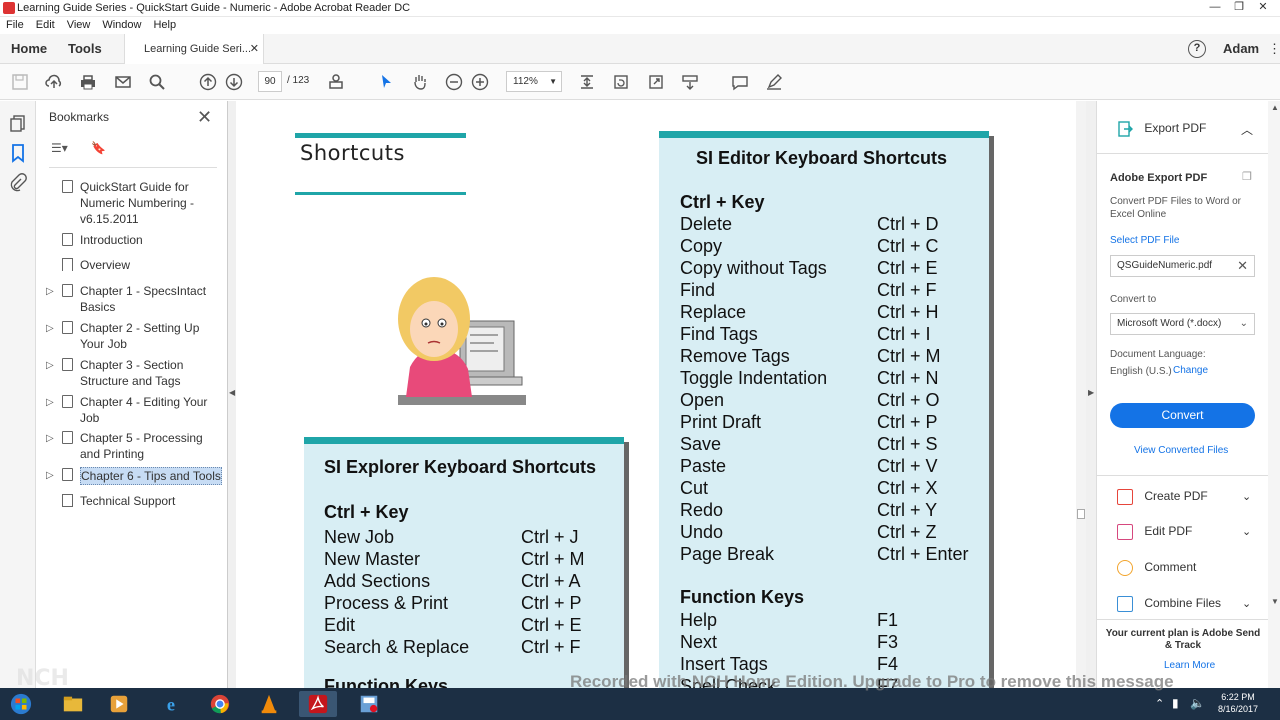 Image resolution: width=1280 pixels, height=720 pixels. Describe the element at coordinates (18, 153) in the screenshot. I see `bookmark-icon` at that location.